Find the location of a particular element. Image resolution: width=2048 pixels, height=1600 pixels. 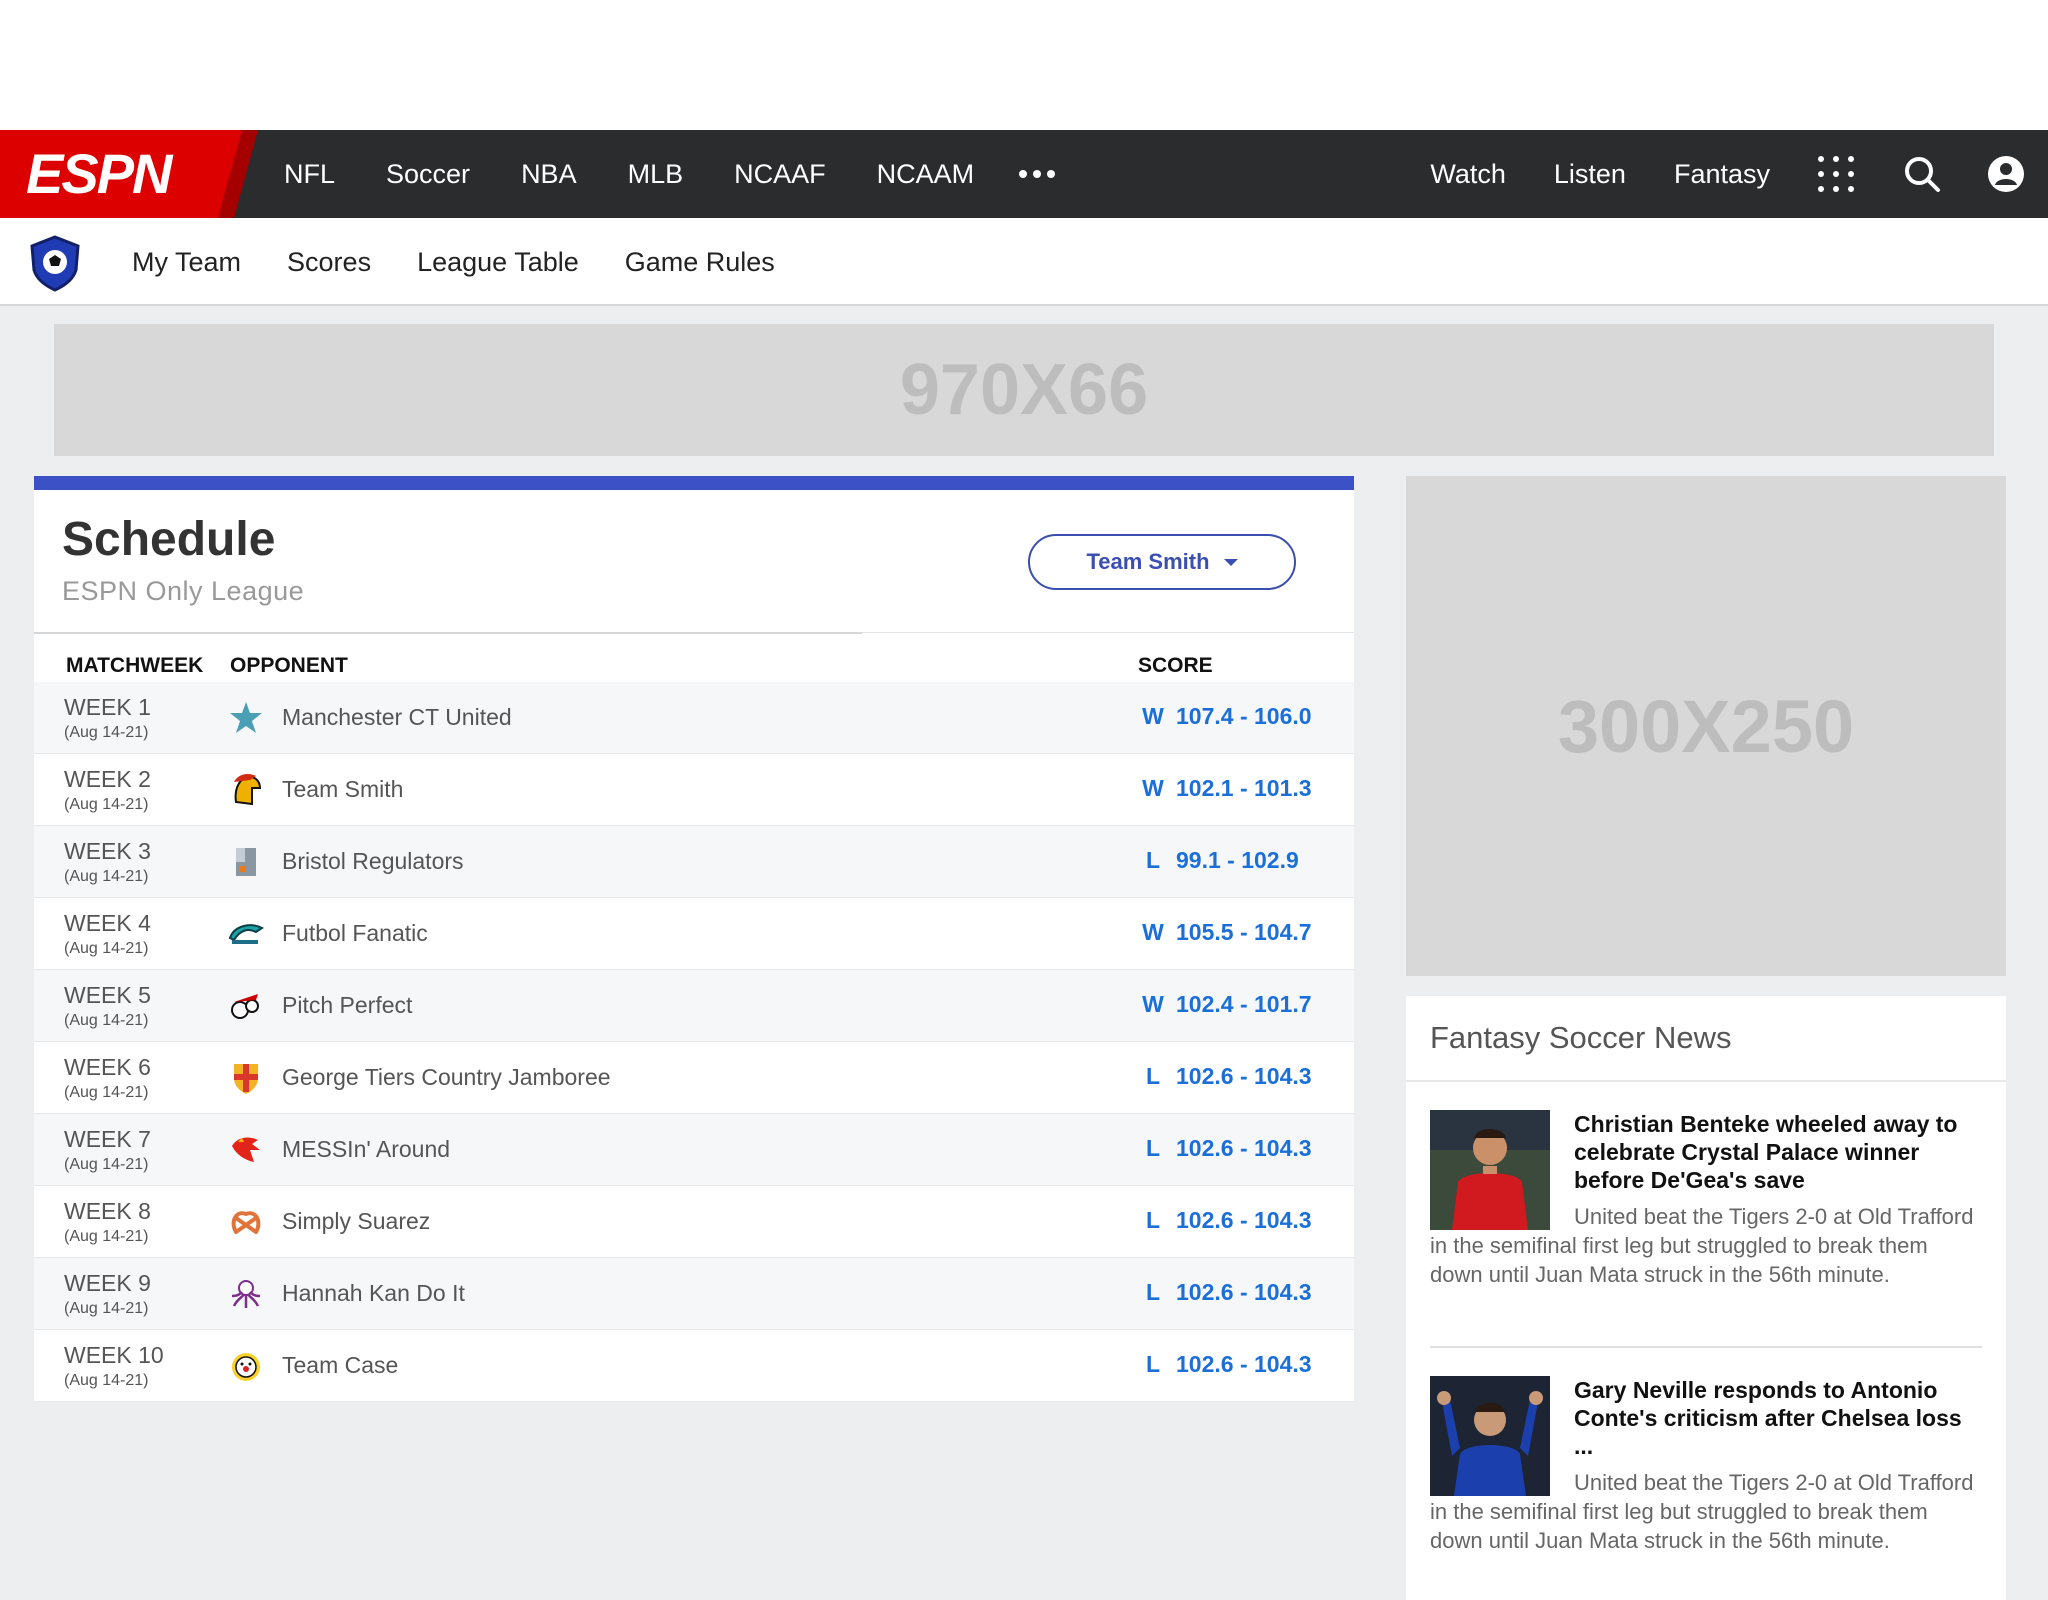

nav-item-mlb: MLB is located at coordinates (656, 174).